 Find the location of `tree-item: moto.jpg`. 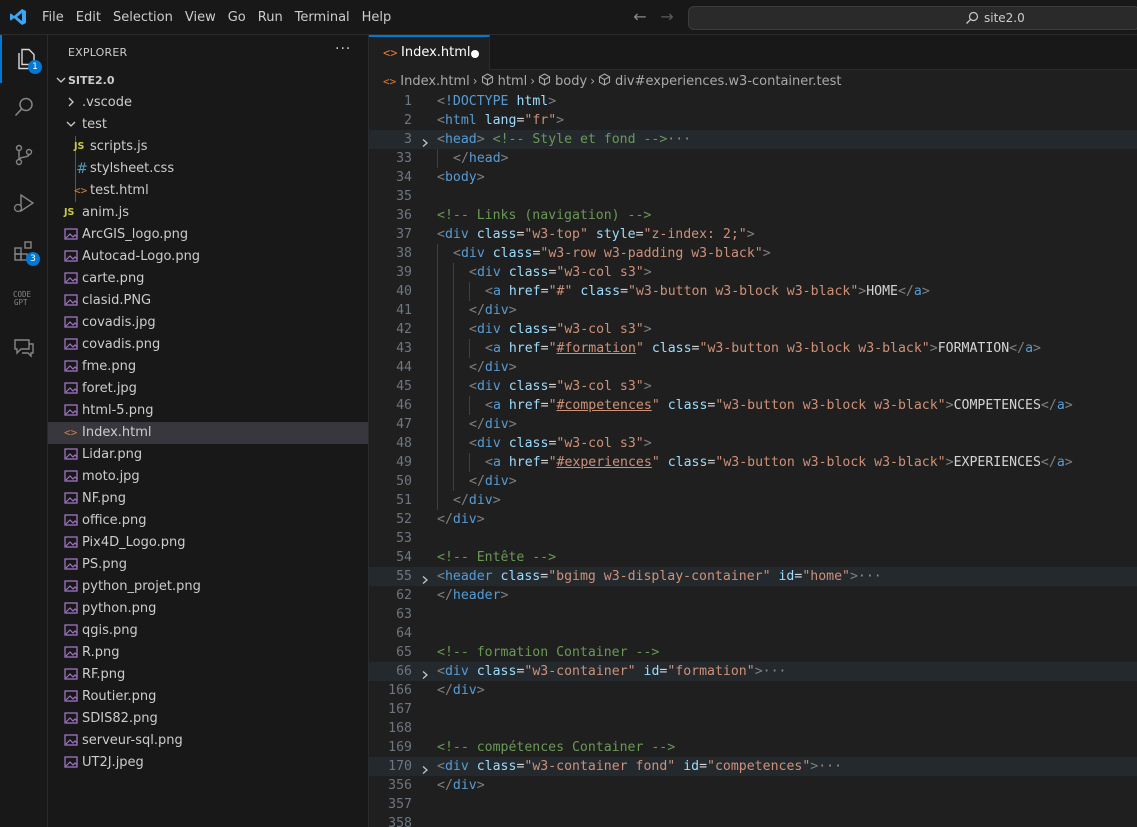

tree-item: moto.jpg is located at coordinates (208, 477).